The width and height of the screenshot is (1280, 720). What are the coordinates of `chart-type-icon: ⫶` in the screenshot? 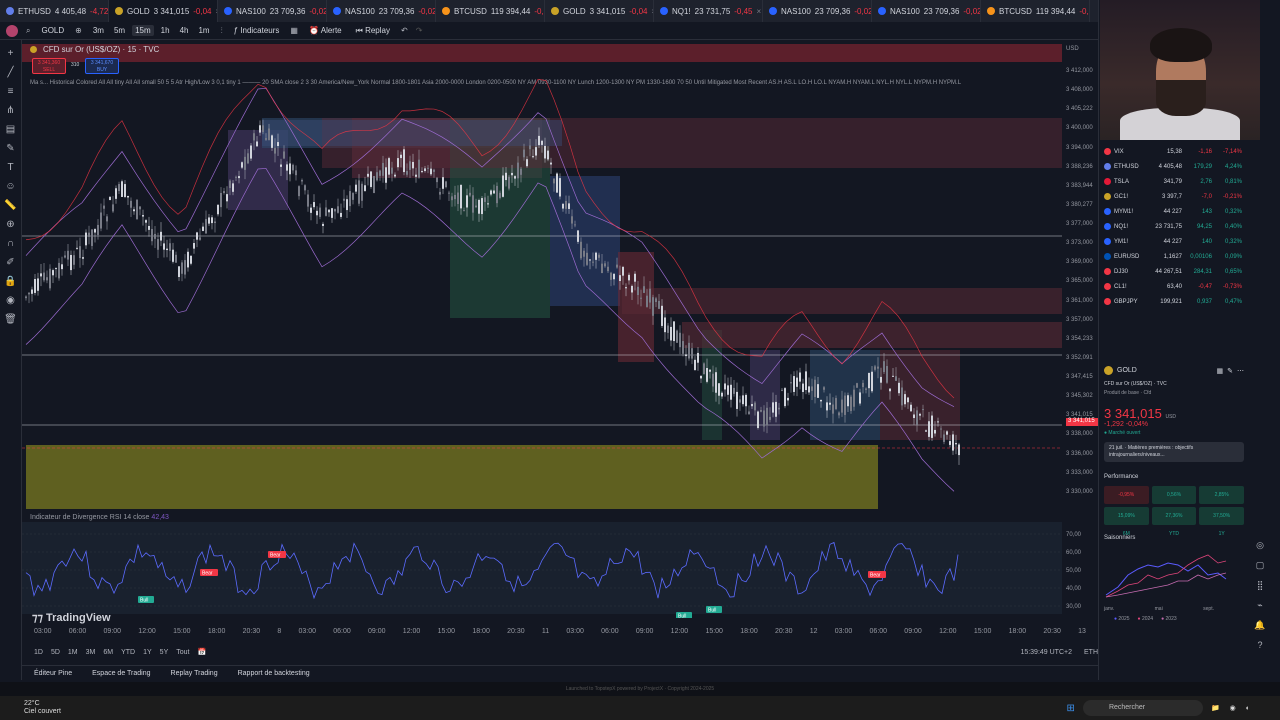 It's located at (222, 31).